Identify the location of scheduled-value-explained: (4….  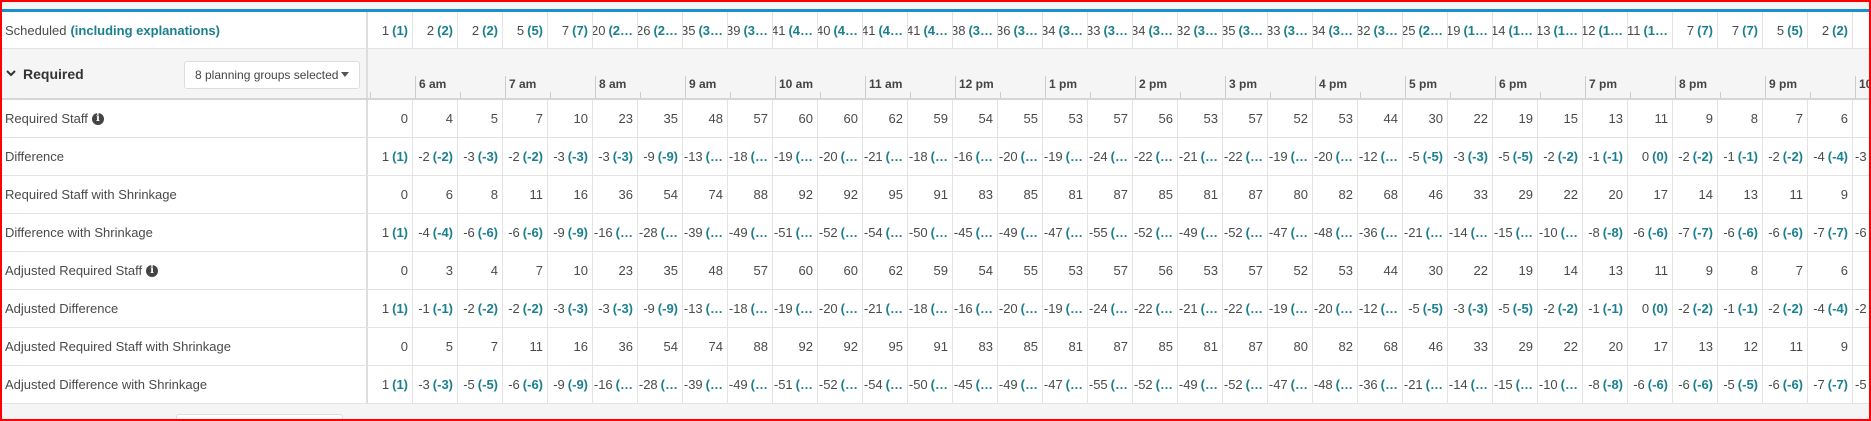
(890, 30).